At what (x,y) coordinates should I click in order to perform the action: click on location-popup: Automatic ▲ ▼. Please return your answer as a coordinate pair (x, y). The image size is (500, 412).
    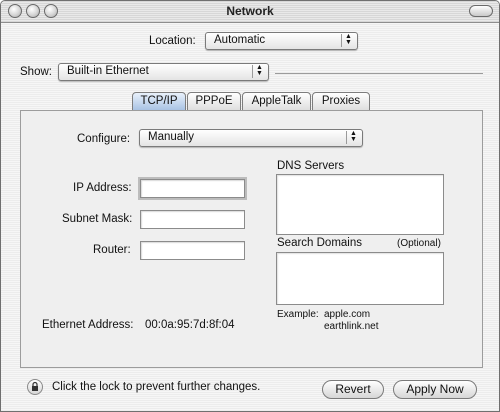
    Looking at the image, I should click on (281, 41).